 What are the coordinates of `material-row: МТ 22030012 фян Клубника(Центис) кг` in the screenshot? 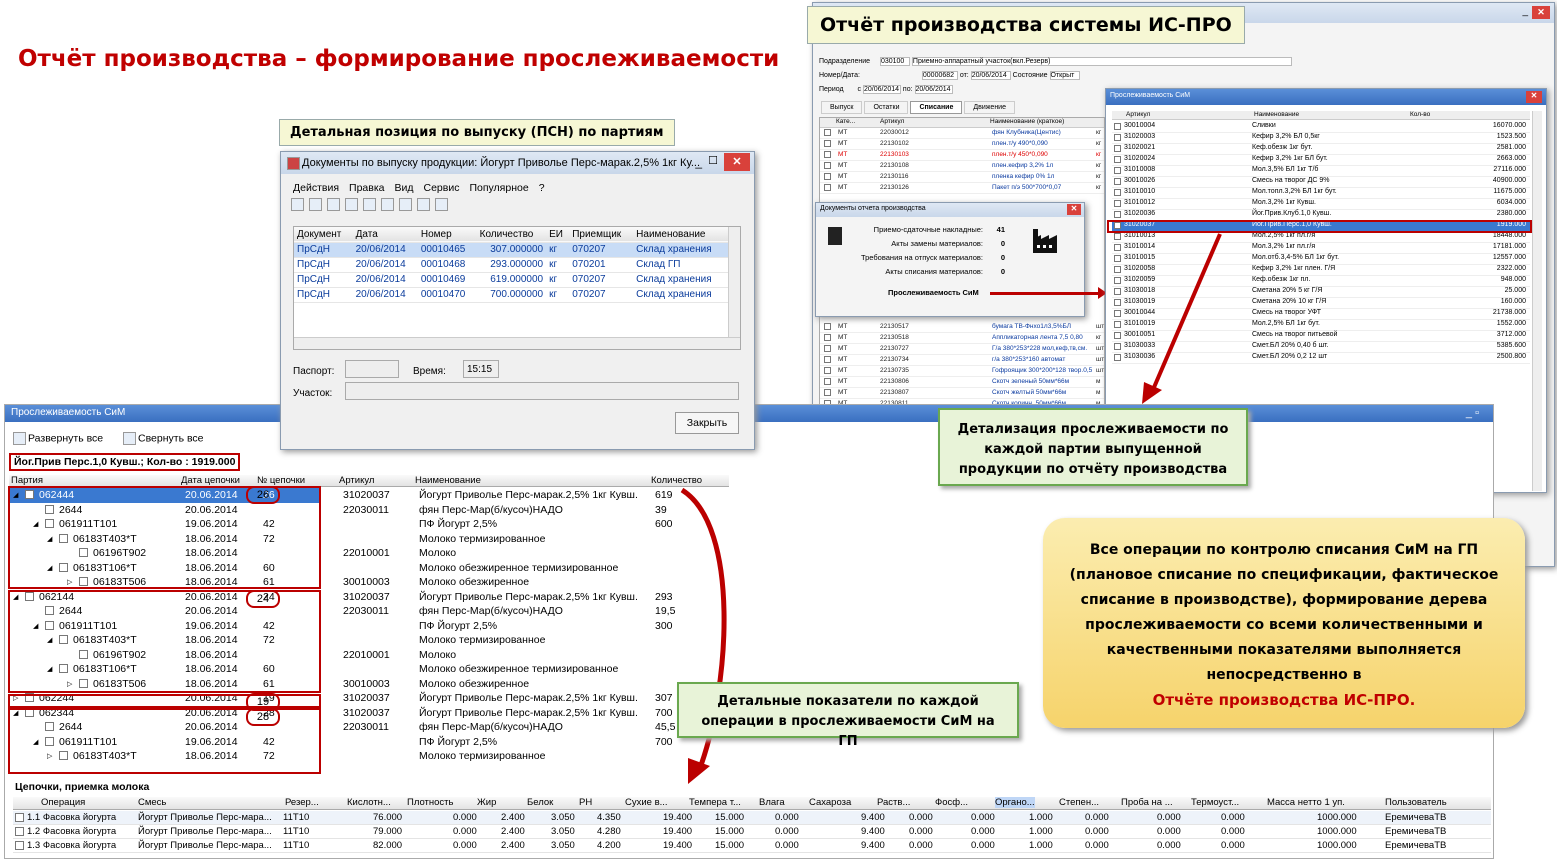 It's located at (962, 133).